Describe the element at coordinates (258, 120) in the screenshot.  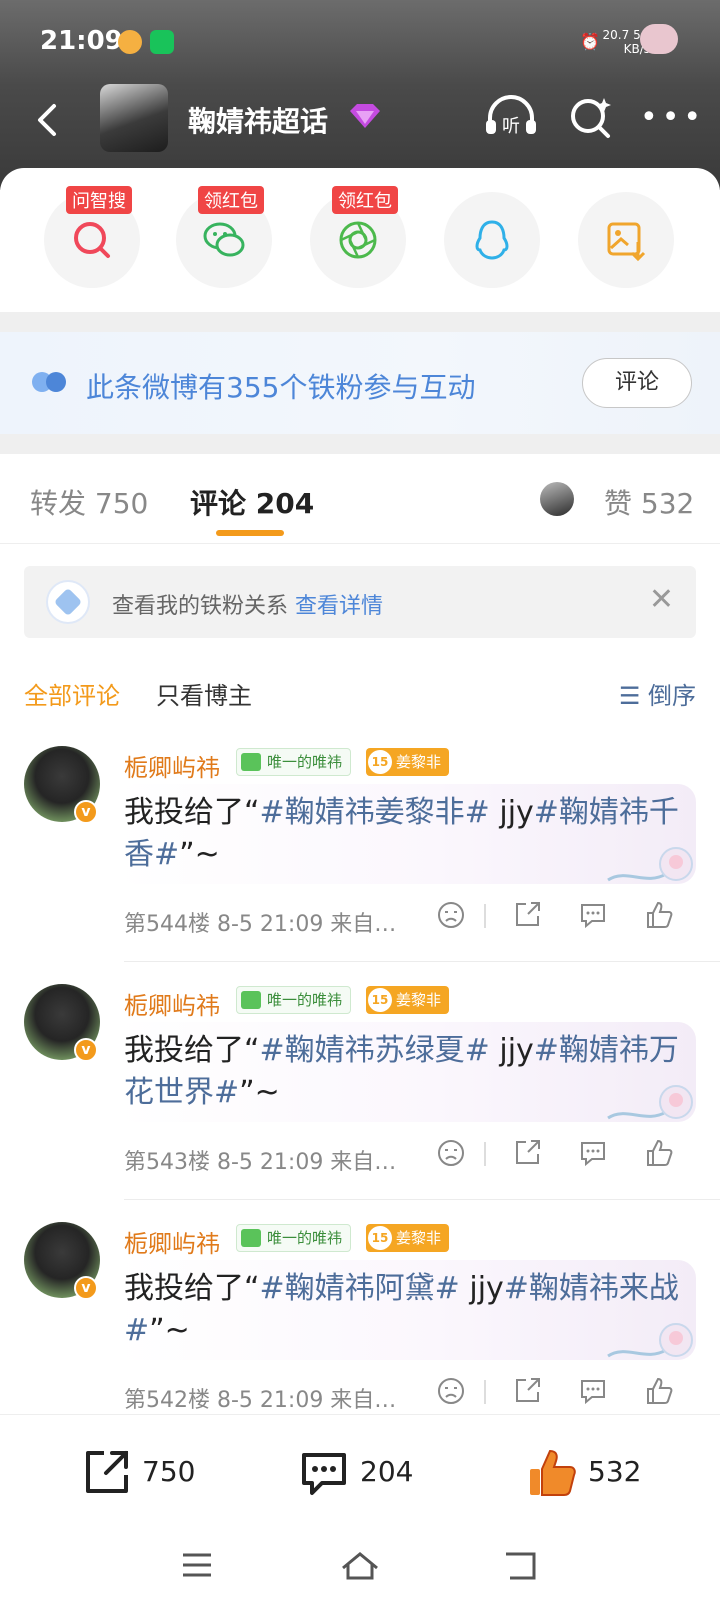
I see `page-title: 鞠婧祎超话` at that location.